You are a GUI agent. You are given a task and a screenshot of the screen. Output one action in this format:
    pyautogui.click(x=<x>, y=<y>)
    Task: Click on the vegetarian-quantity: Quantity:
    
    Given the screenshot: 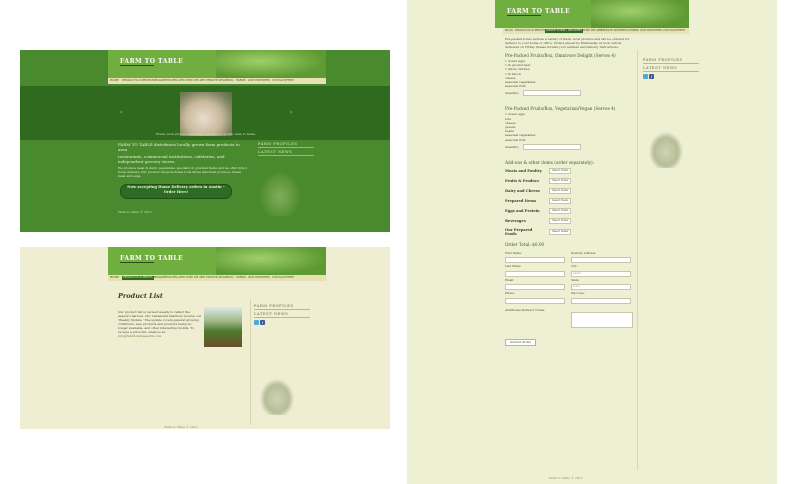 What is the action you would take?
    pyautogui.click(x=570, y=146)
    